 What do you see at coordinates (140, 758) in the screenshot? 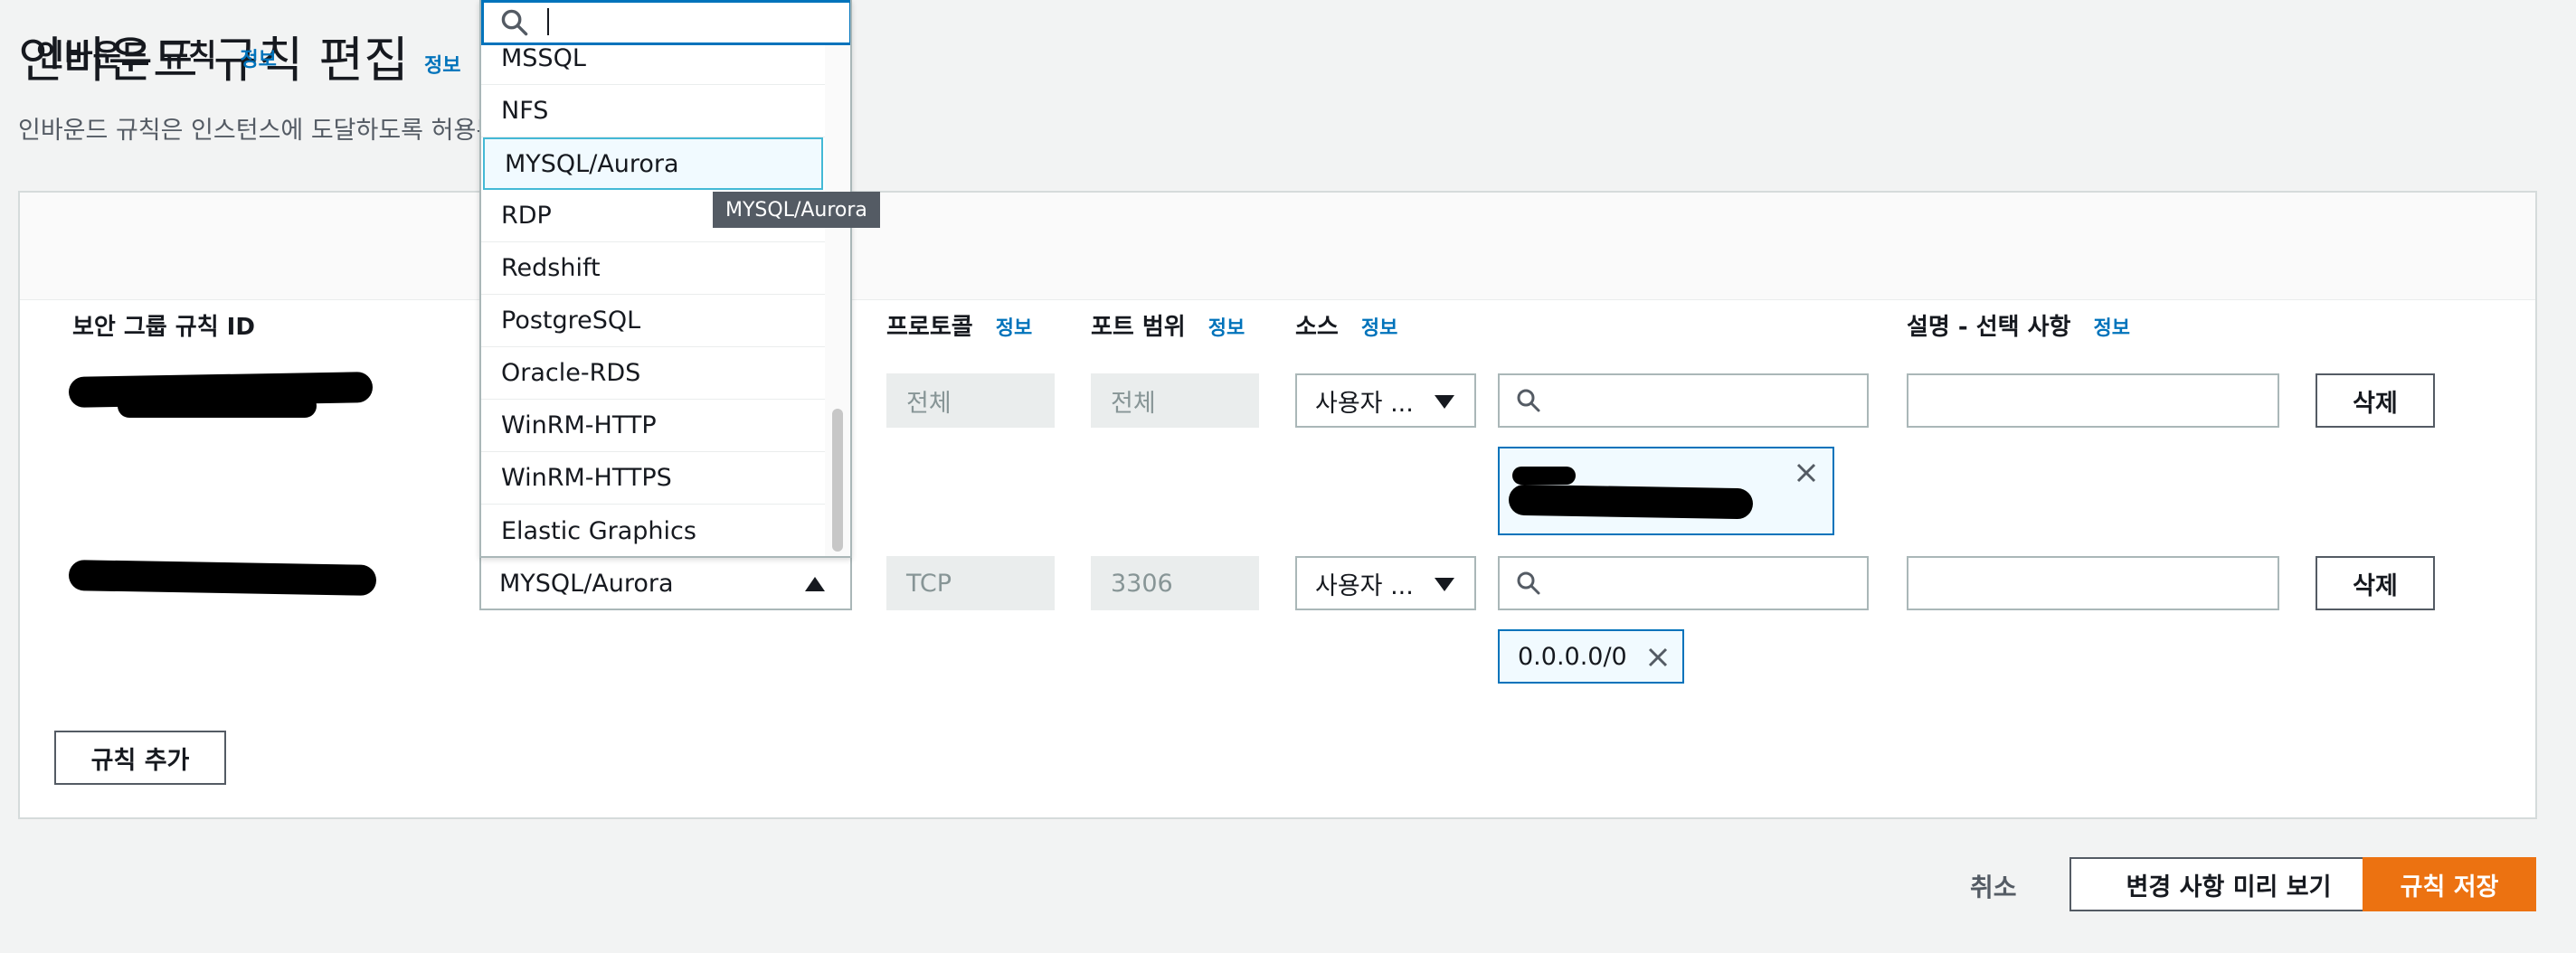
I see `add-rule-button: 규칙 추가` at bounding box center [140, 758].